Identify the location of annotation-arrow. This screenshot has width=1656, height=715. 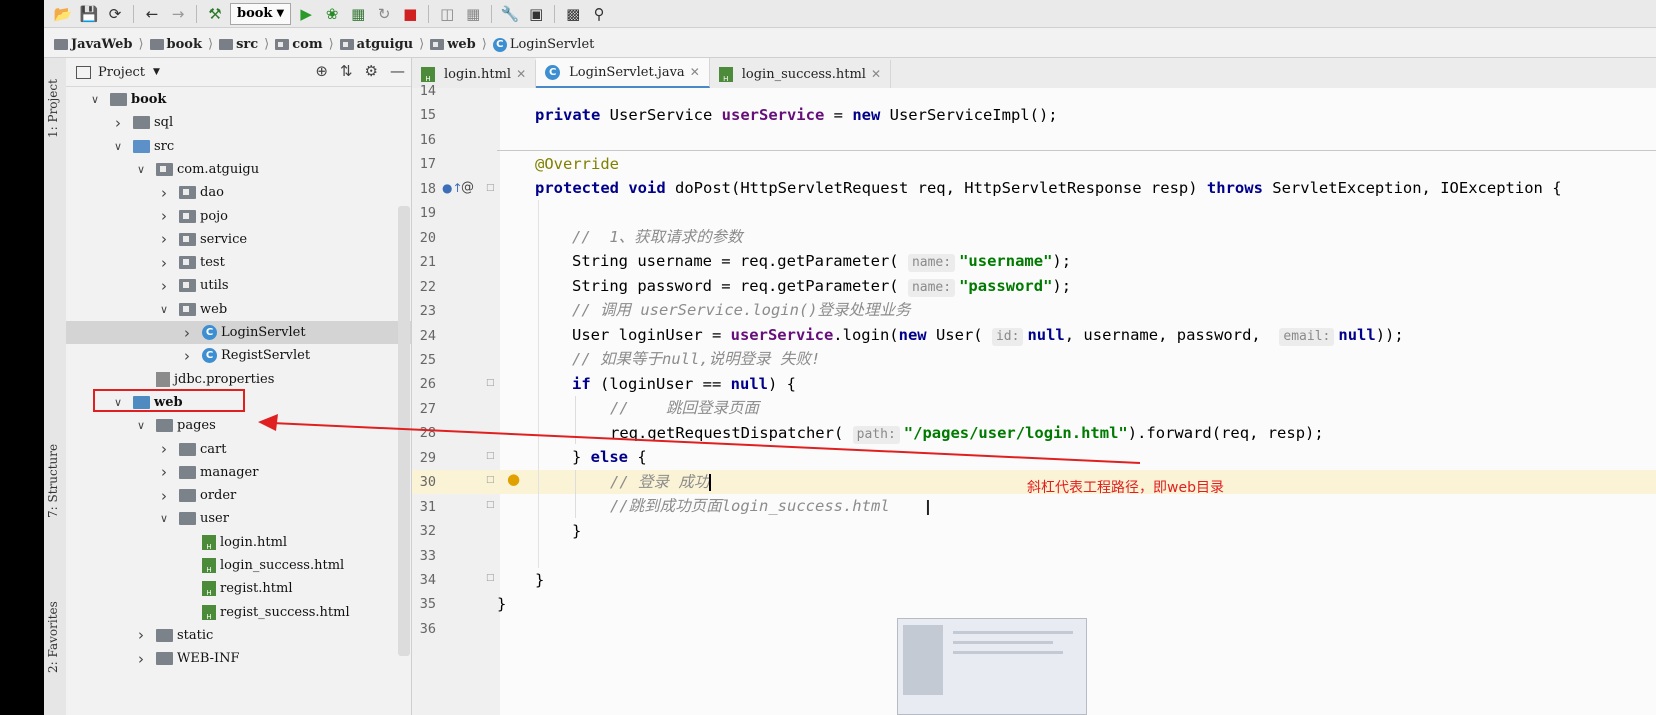
(699, 439).